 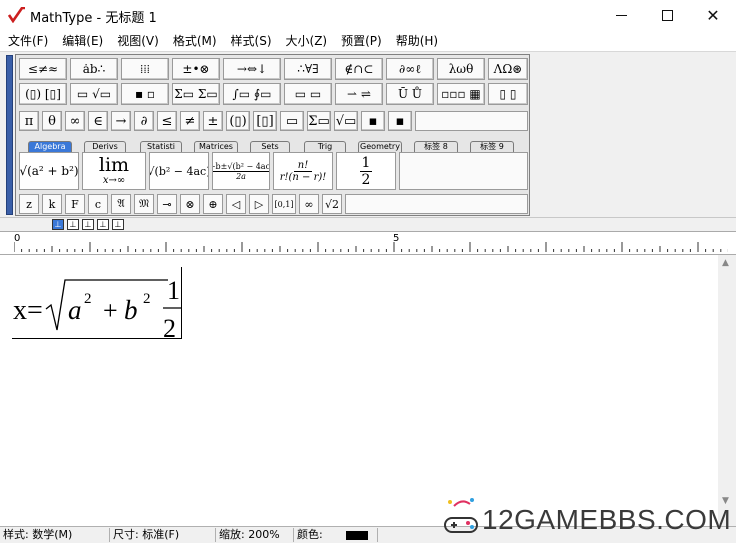 I want to click on menu-style: 样式(S), so click(x=251, y=40).